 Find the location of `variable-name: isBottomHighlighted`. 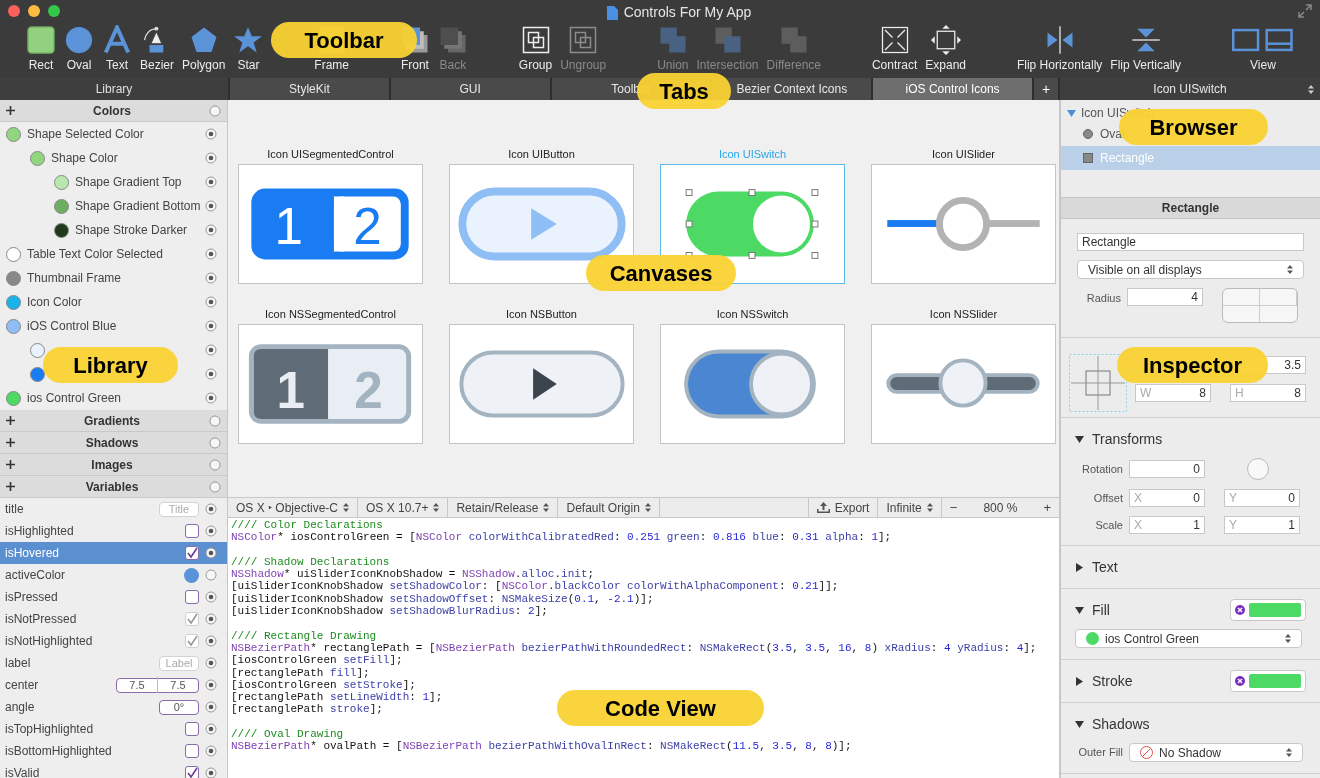

variable-name: isBottomHighlighted is located at coordinates (59, 751).